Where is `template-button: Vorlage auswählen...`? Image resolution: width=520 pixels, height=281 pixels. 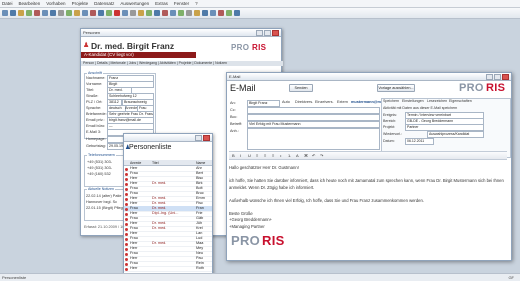
template-button: Vorlage auswählen... is located at coordinates (396, 88).